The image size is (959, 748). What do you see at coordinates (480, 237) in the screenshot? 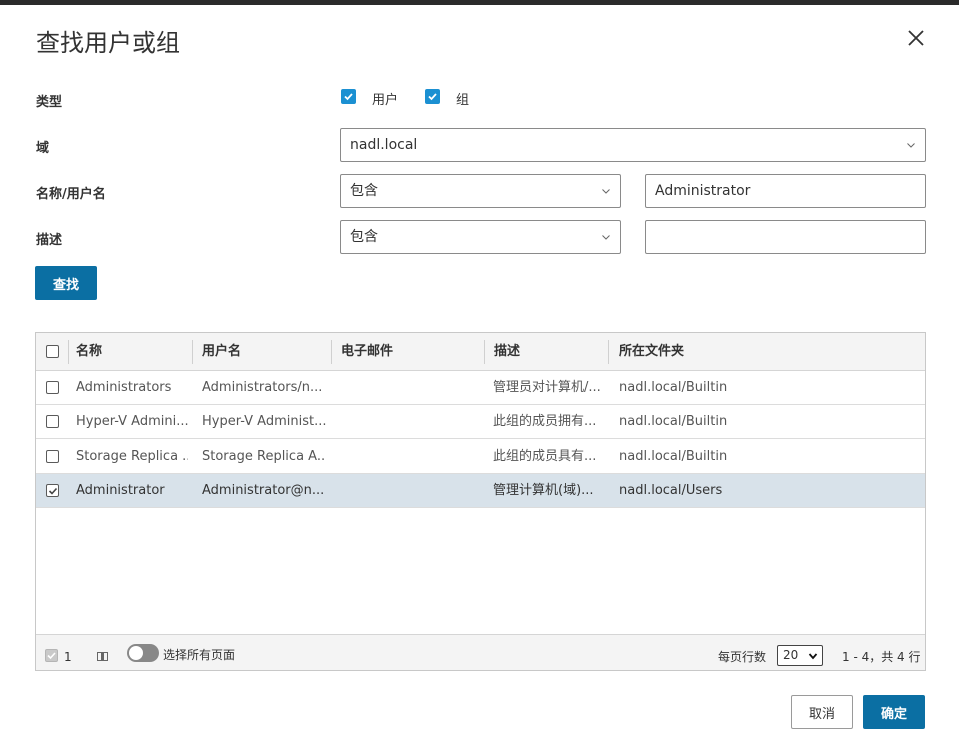
I see `description-operator-select: 包含` at bounding box center [480, 237].